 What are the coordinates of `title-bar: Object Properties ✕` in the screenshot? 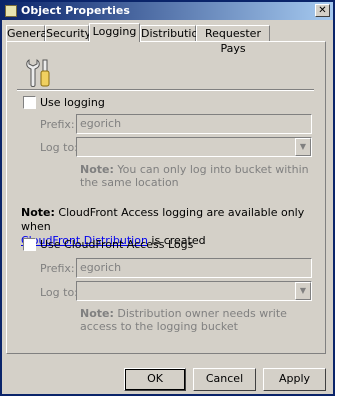 It's located at (167, 11).